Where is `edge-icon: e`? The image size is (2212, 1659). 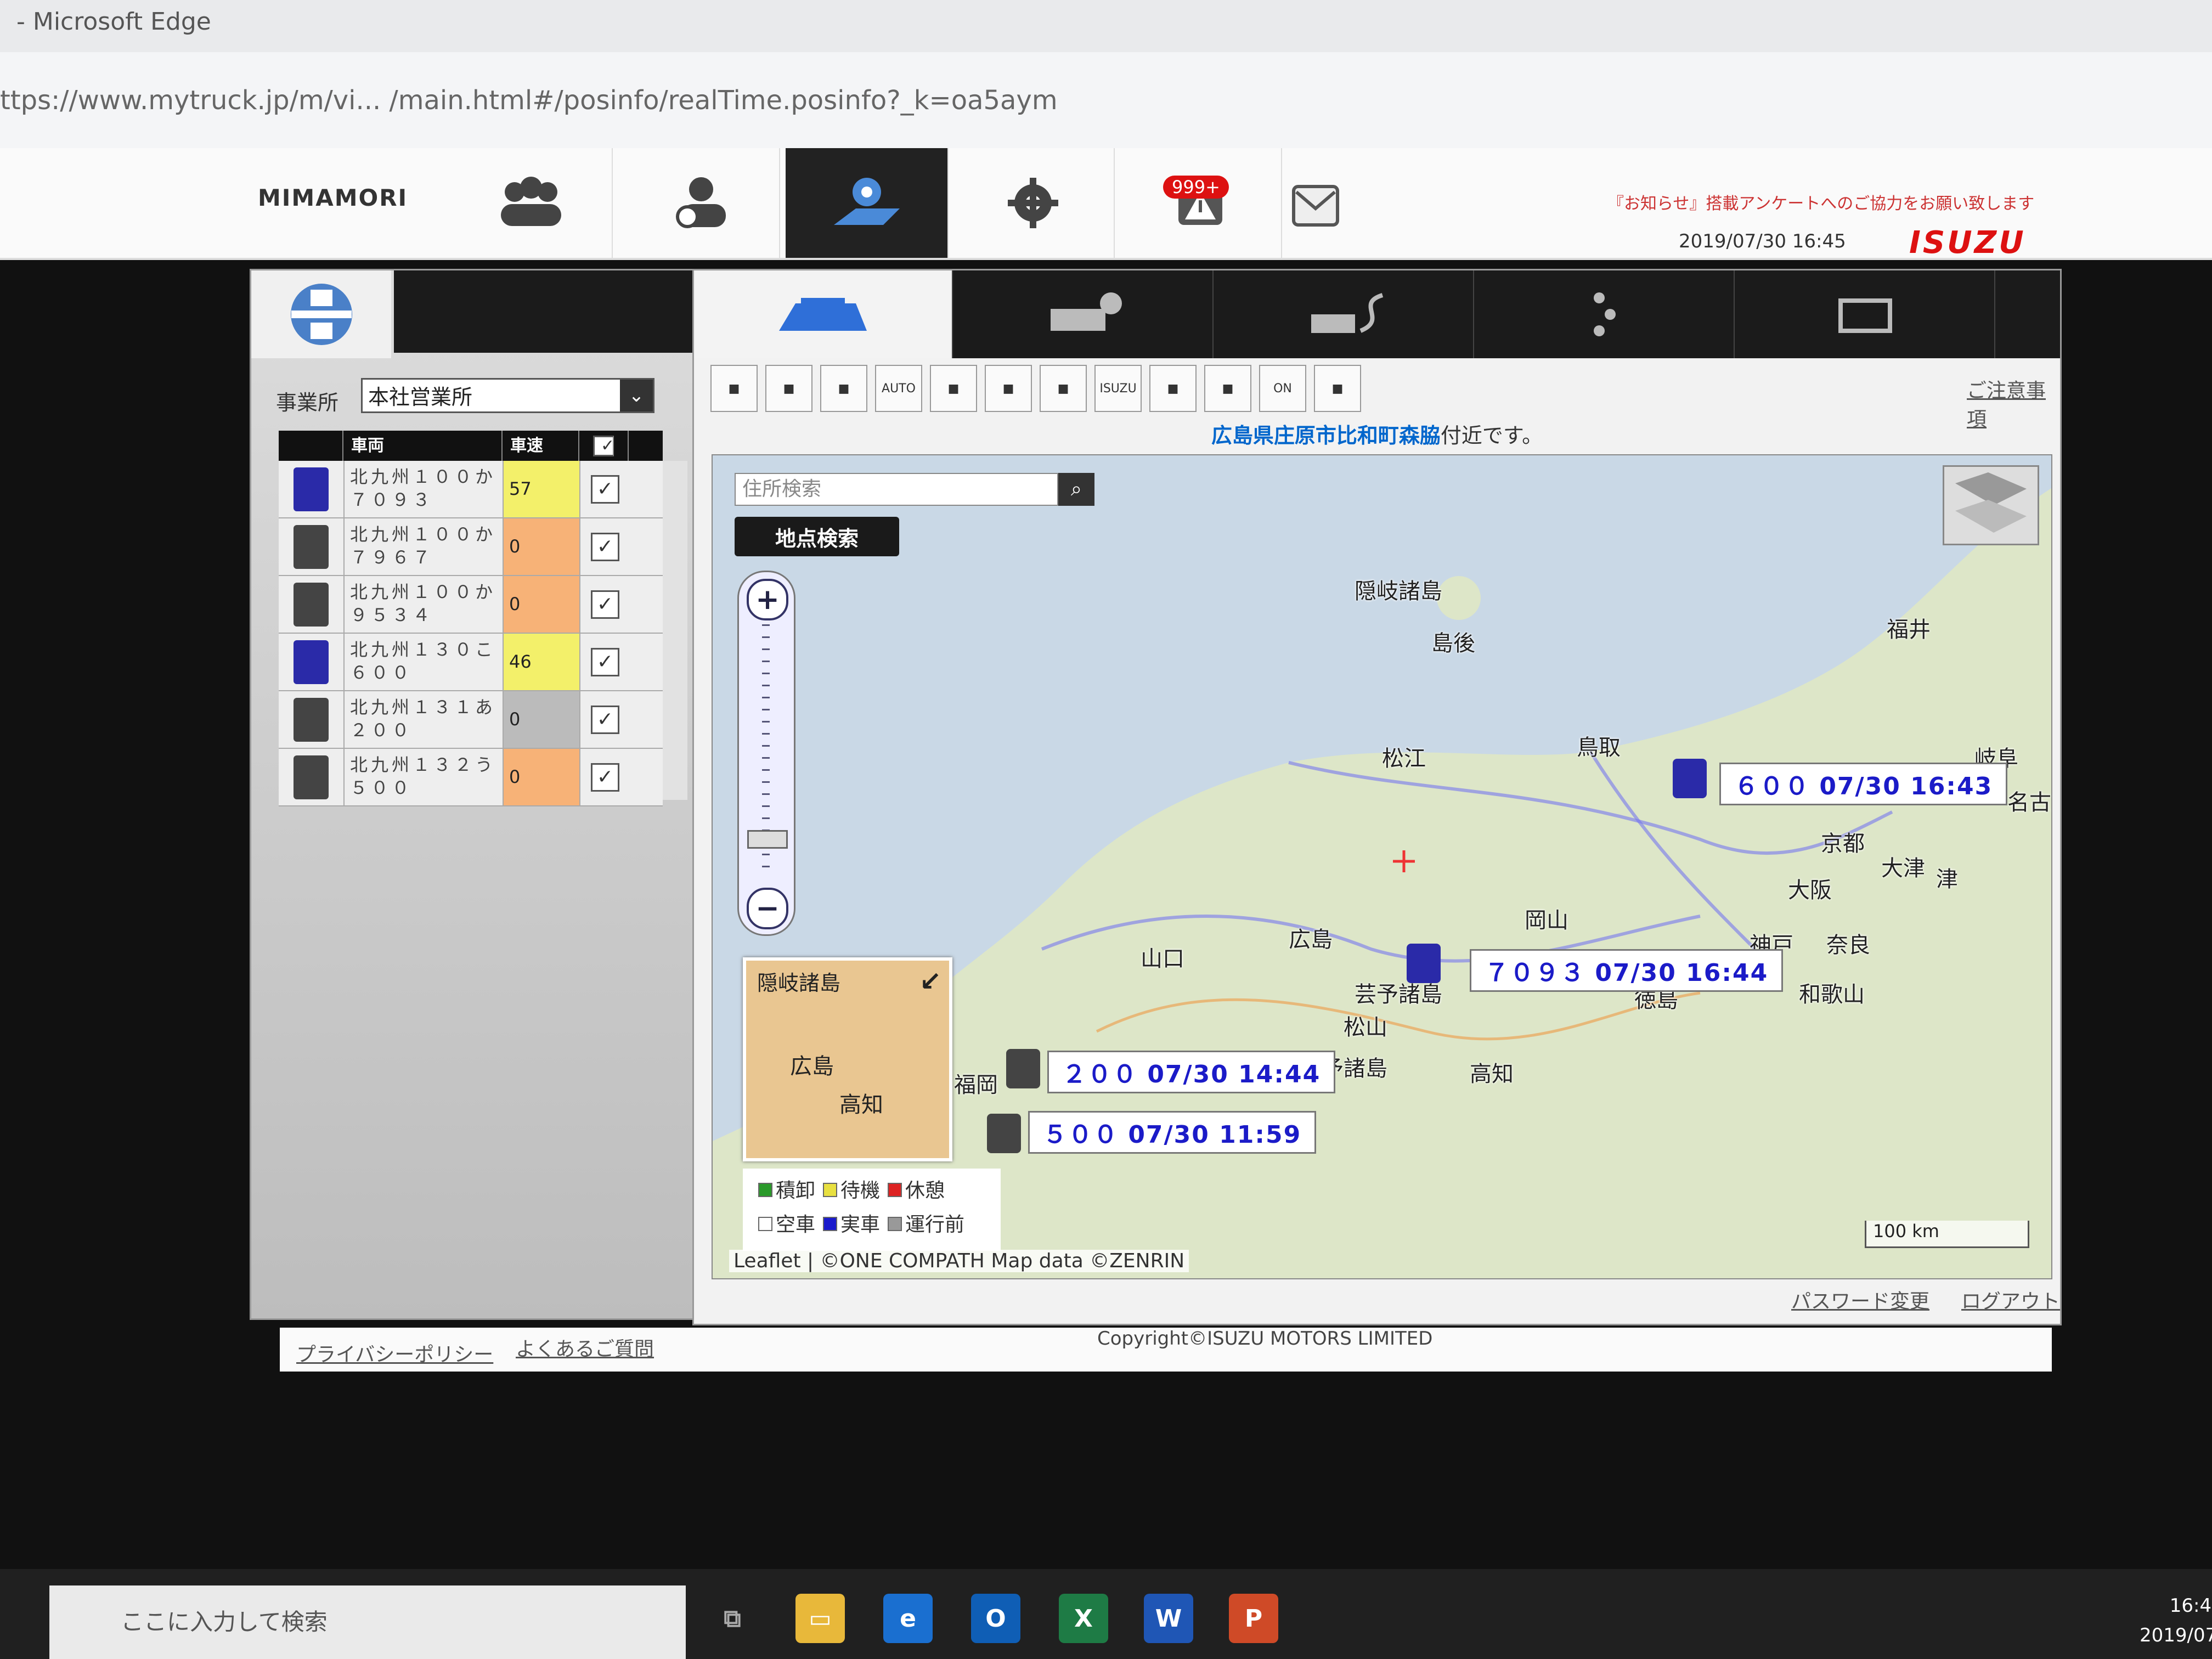
edge-icon: e is located at coordinates (908, 1619).